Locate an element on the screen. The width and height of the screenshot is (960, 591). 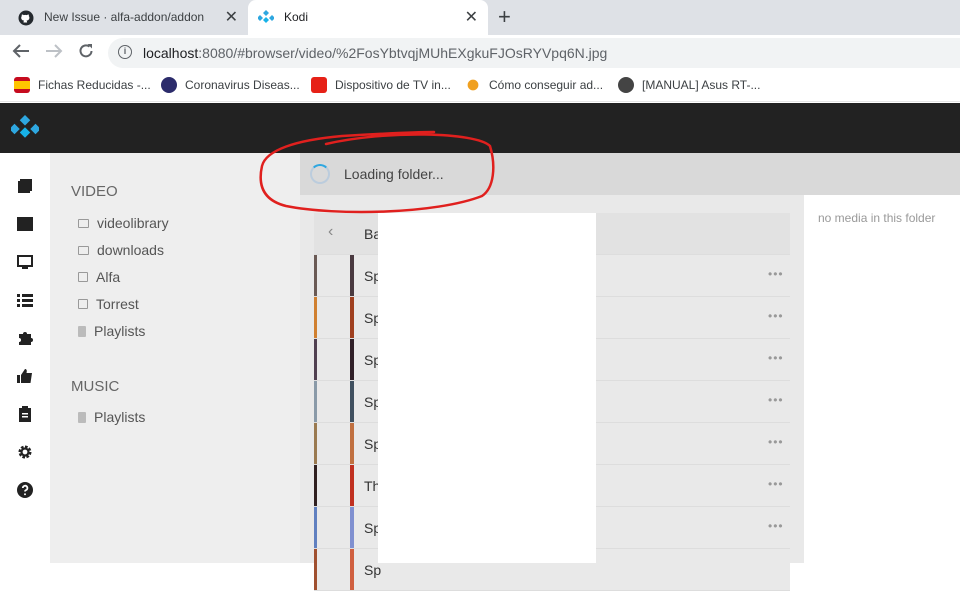
kodi-header is located at coordinates (480, 128).